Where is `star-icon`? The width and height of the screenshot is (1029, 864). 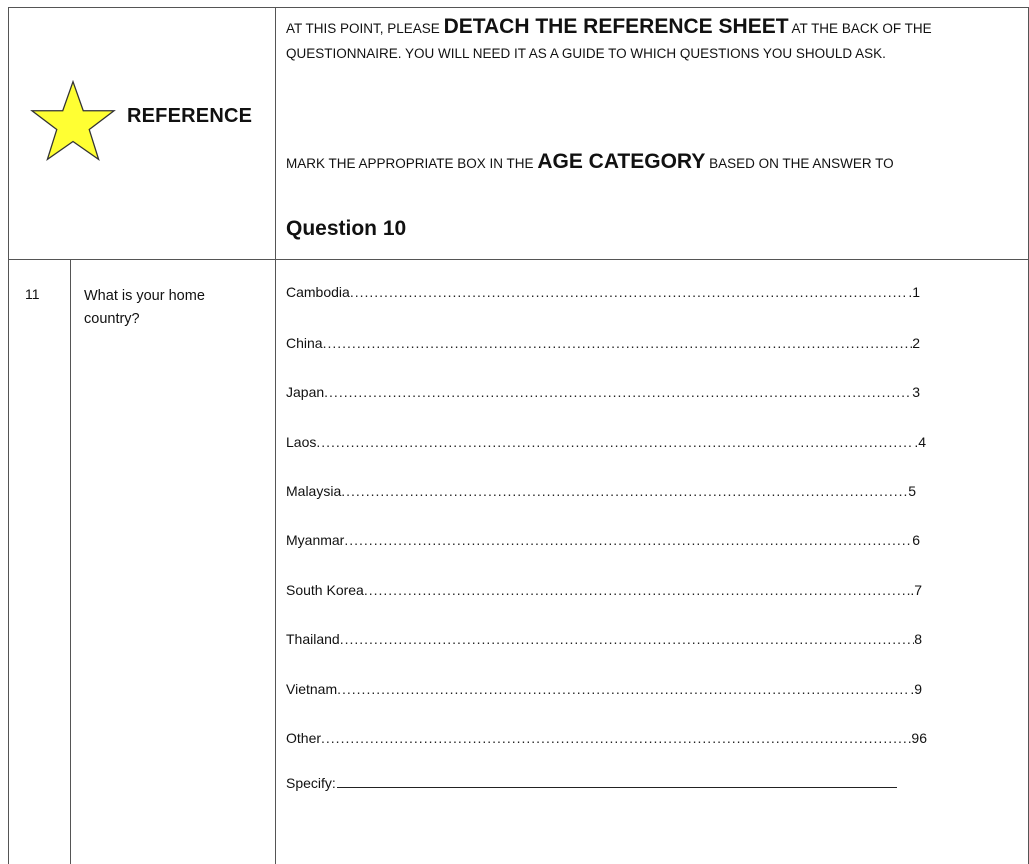 star-icon is located at coordinates (73, 121).